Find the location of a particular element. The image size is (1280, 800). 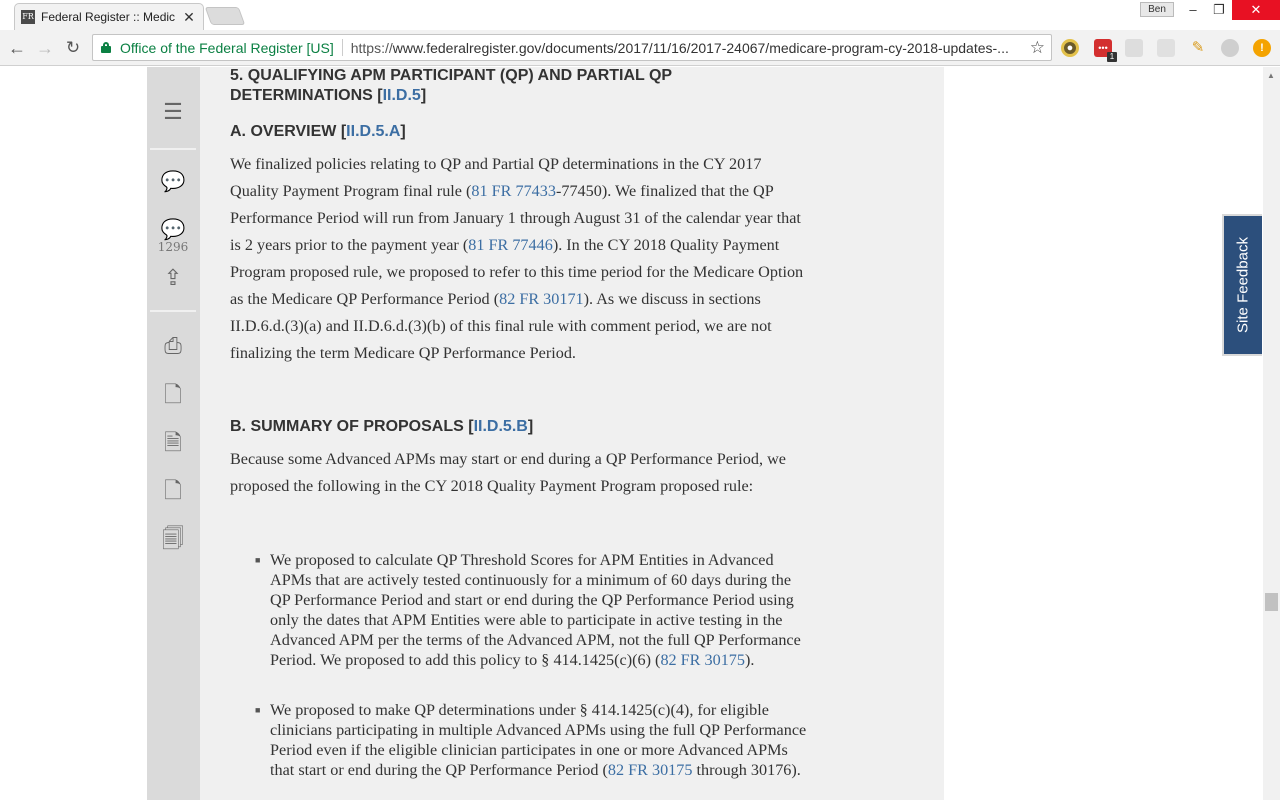

reload-icon: ↻ is located at coordinates (73, 48).